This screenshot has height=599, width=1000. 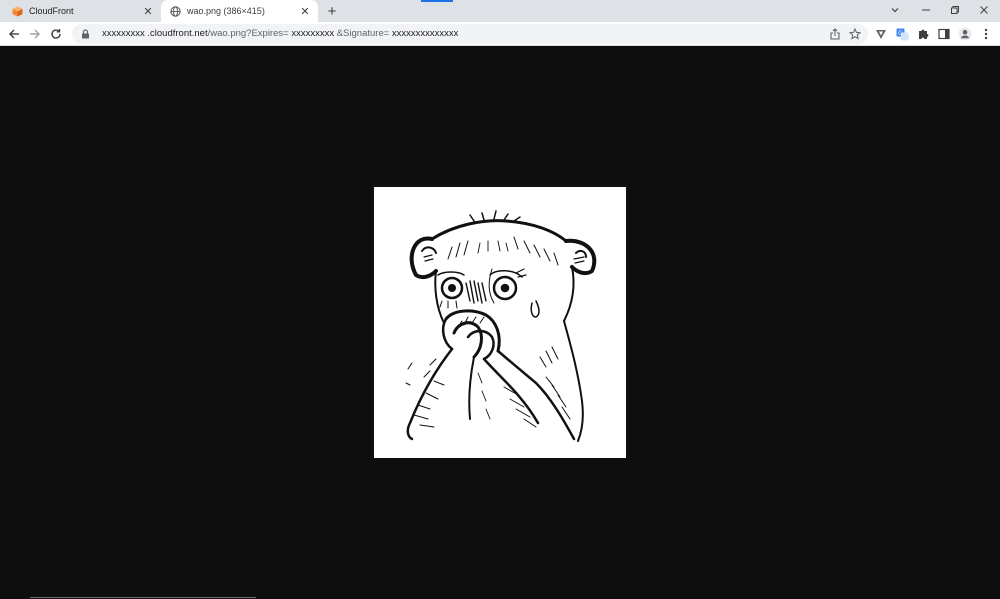 I want to click on sketch-image, so click(x=501, y=326).